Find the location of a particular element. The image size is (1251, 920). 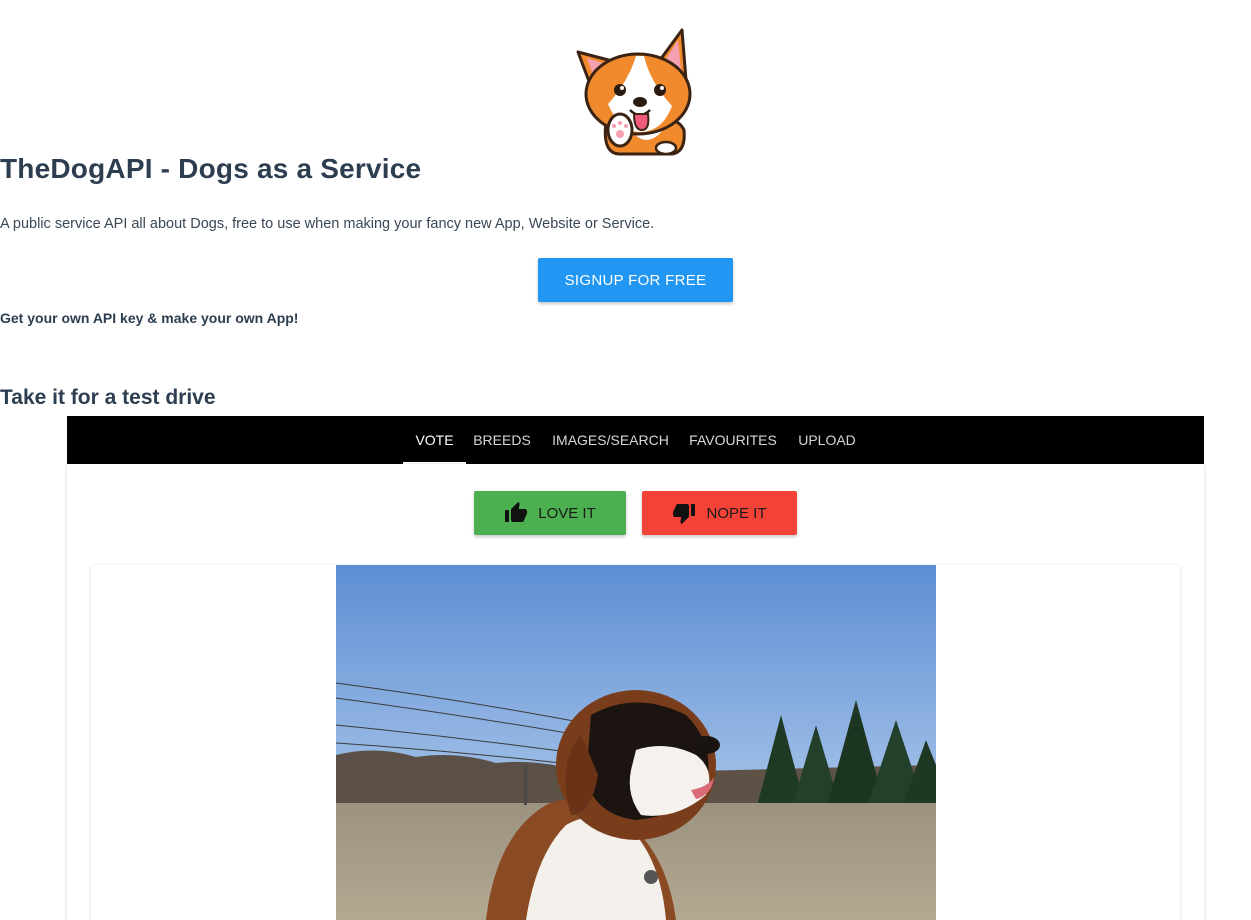

love-it-button: LOVE IT is located at coordinates (550, 513).